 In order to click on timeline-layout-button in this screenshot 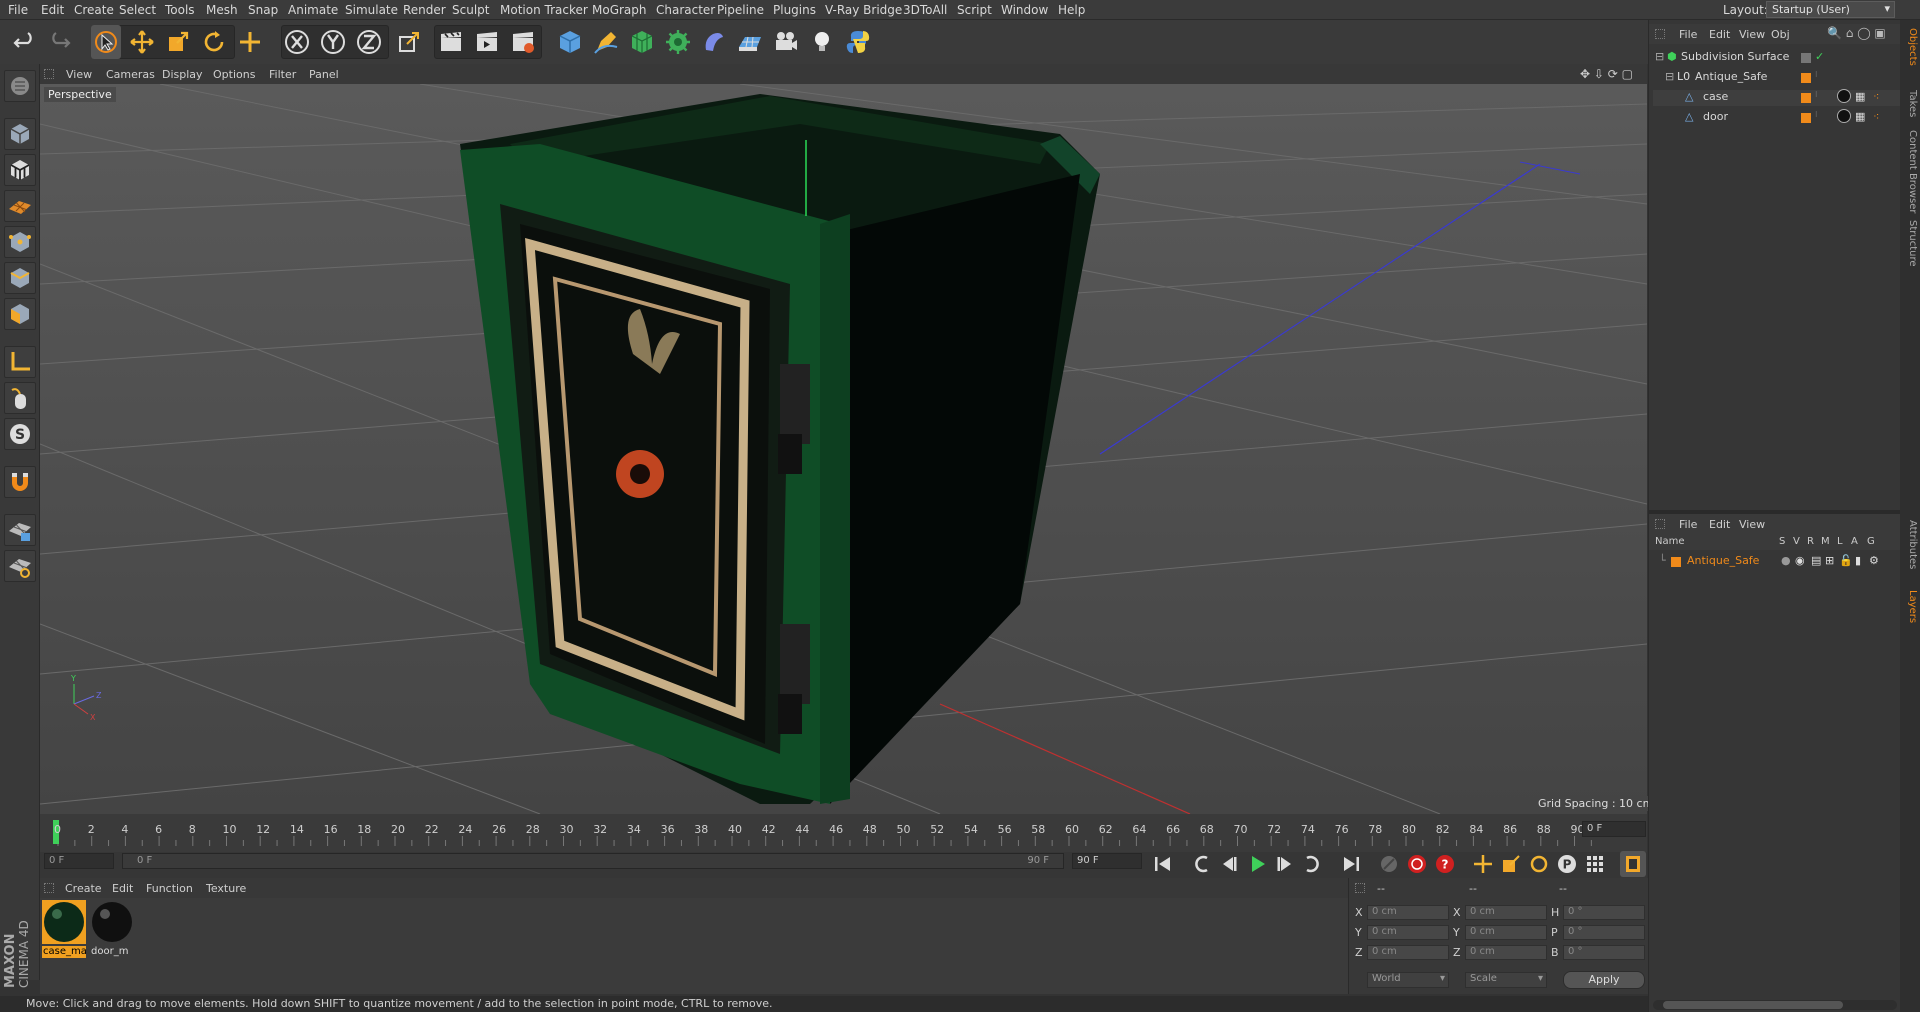, I will do `click(1633, 864)`.